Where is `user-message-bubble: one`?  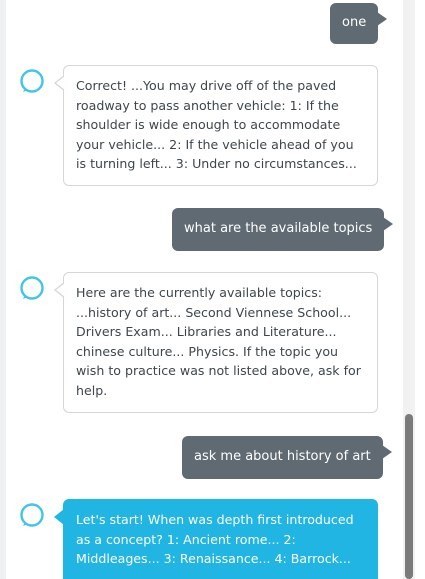
user-message-bubble: one is located at coordinates (359, 23).